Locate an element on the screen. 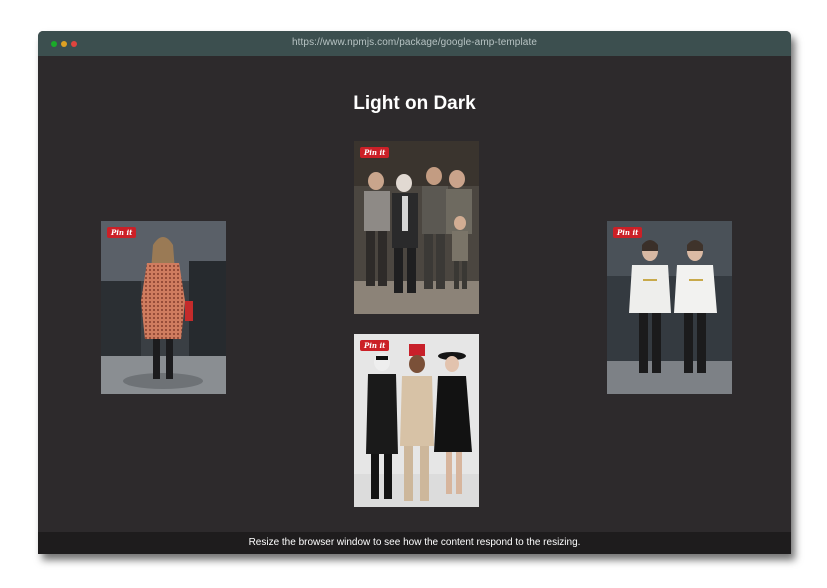  gallery-photo-right: Pin it is located at coordinates (669, 307).